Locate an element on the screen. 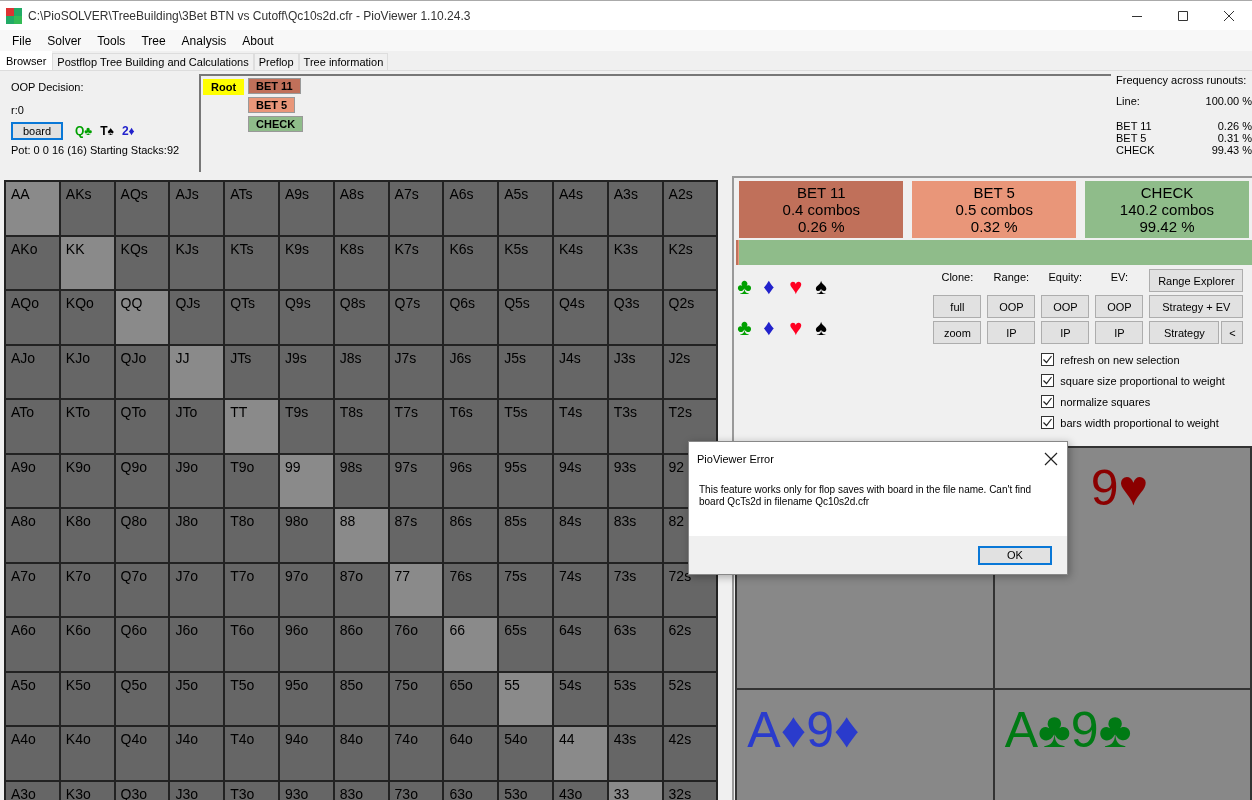 The image size is (1252, 800). tab: Tree information is located at coordinates (343, 61).